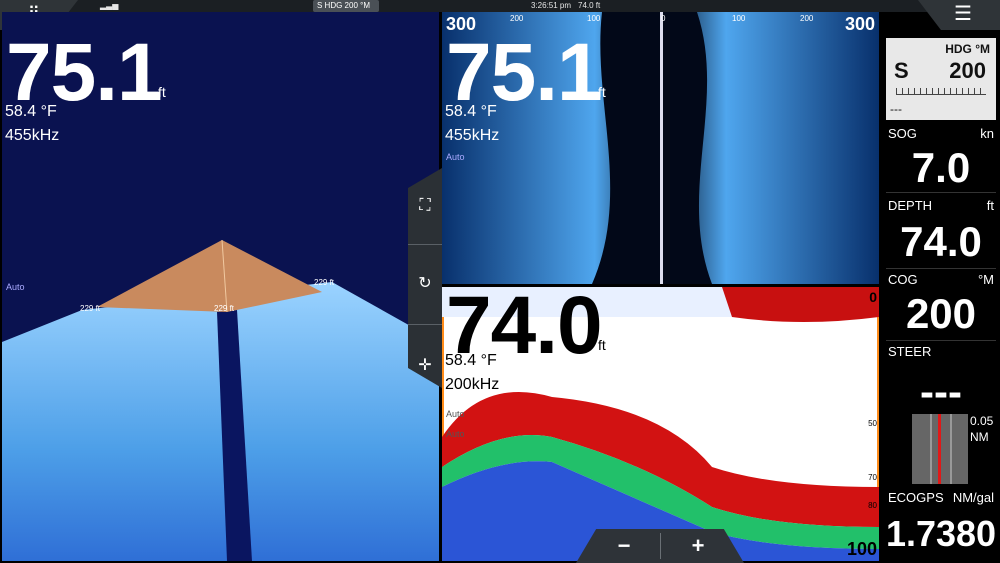 The width and height of the screenshot is (1000, 563). I want to click on cog-unit: °M, so click(985, 279).